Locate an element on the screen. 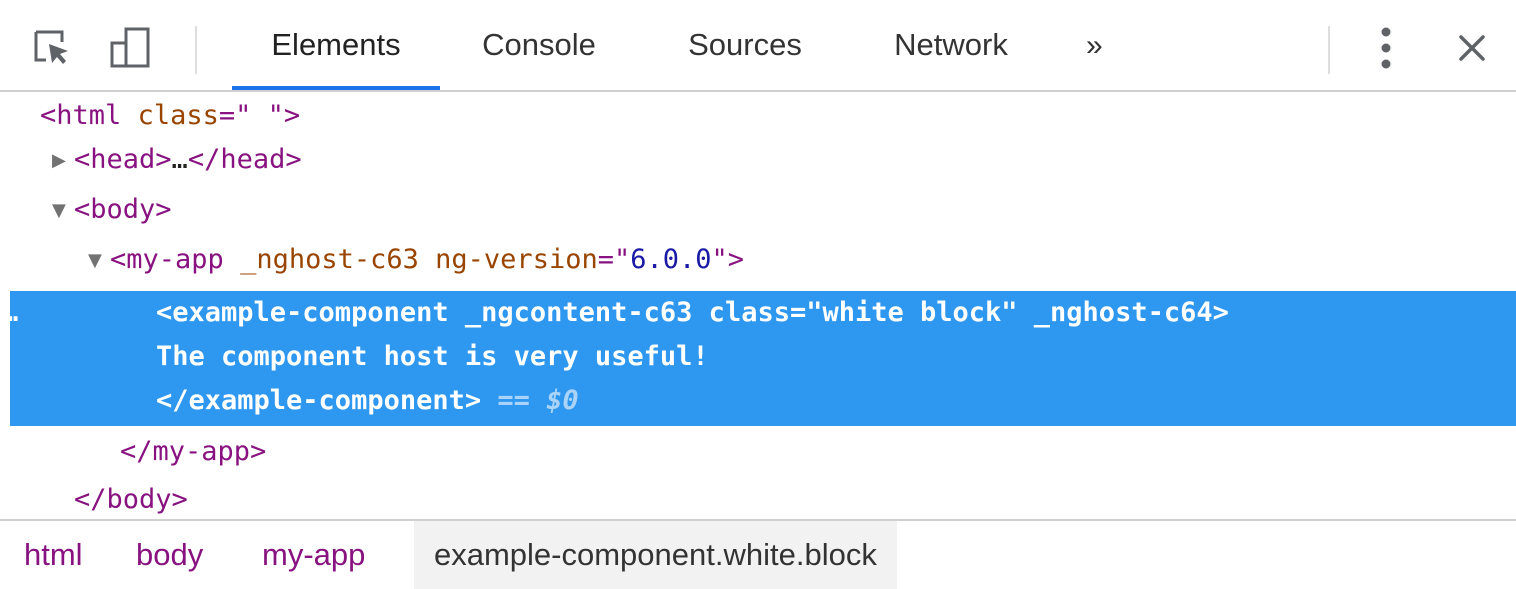 The image size is (1516, 589). tab-network: Network is located at coordinates (951, 45).